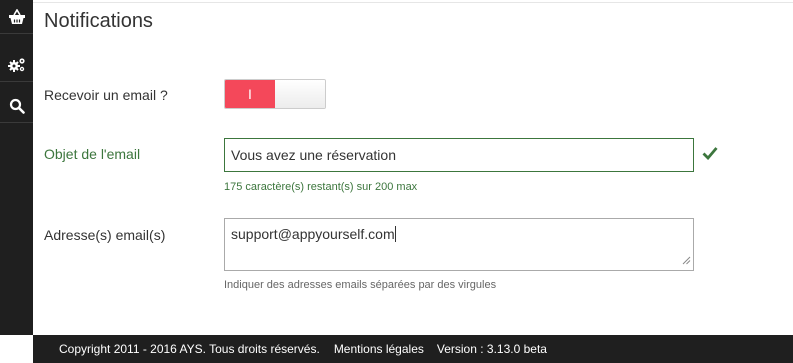 This screenshot has height=363, width=793. I want to click on search-icon, so click(17, 106).